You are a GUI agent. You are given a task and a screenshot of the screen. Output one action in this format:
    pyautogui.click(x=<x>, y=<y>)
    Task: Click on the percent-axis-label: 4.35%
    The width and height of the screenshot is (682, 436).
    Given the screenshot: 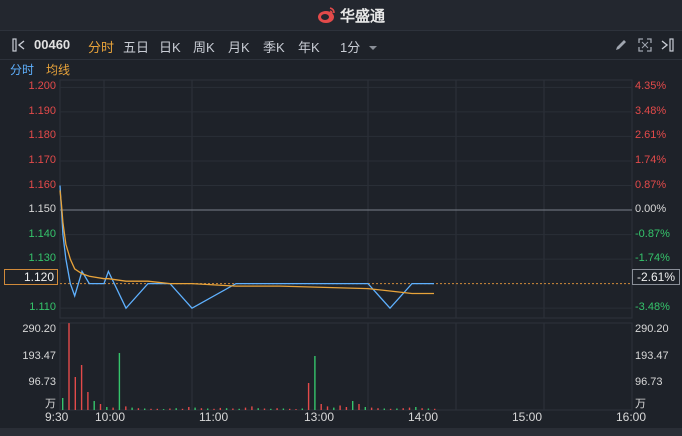 What is the action you would take?
    pyautogui.click(x=651, y=86)
    